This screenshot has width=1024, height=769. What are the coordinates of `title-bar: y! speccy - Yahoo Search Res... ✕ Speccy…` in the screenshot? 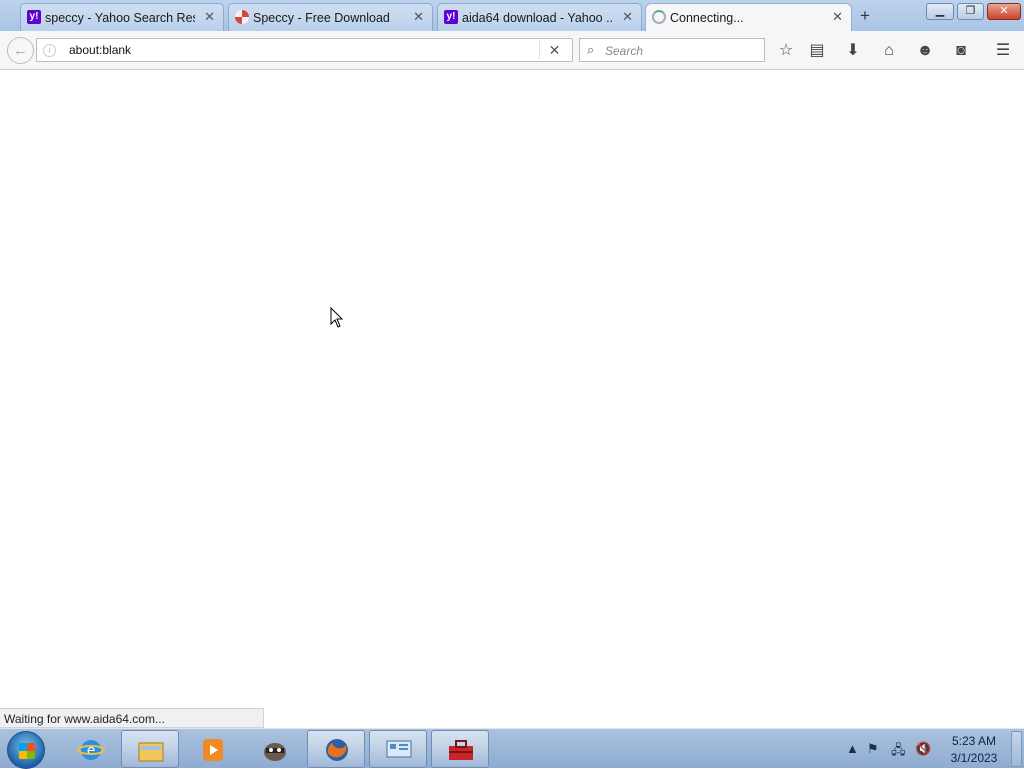 It's located at (512, 15).